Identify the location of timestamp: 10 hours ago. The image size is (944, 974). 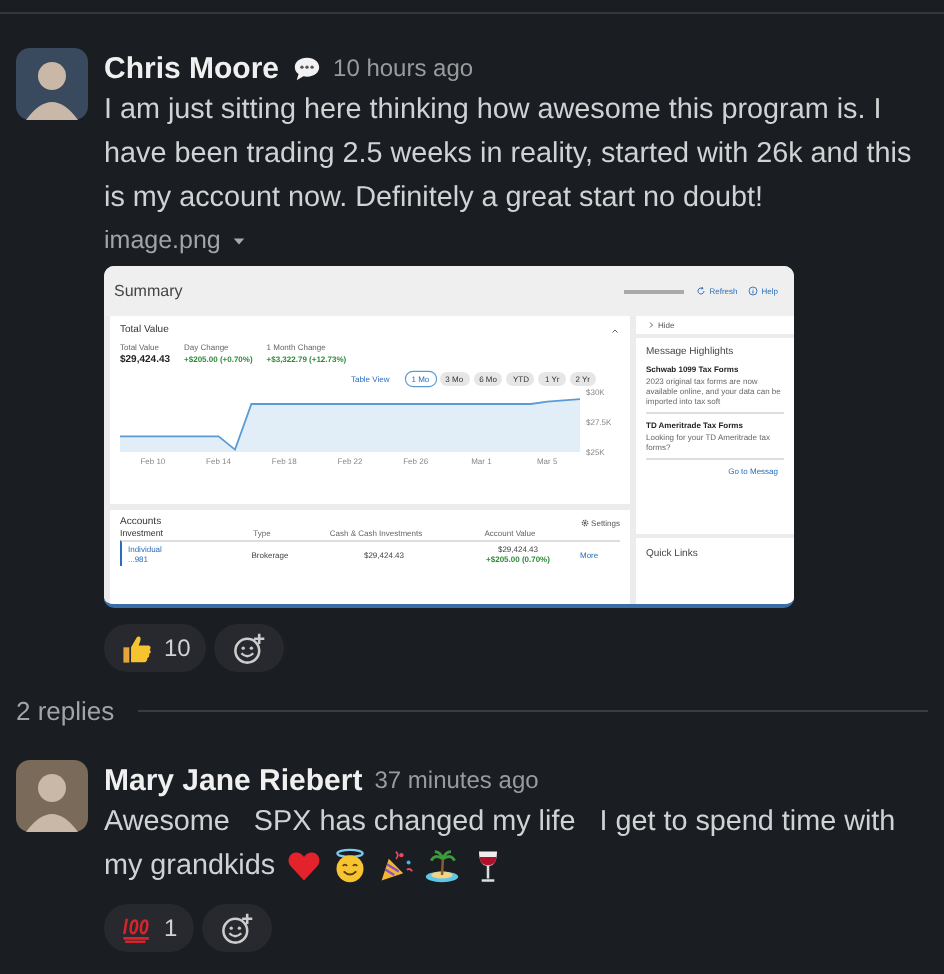
(403, 68).